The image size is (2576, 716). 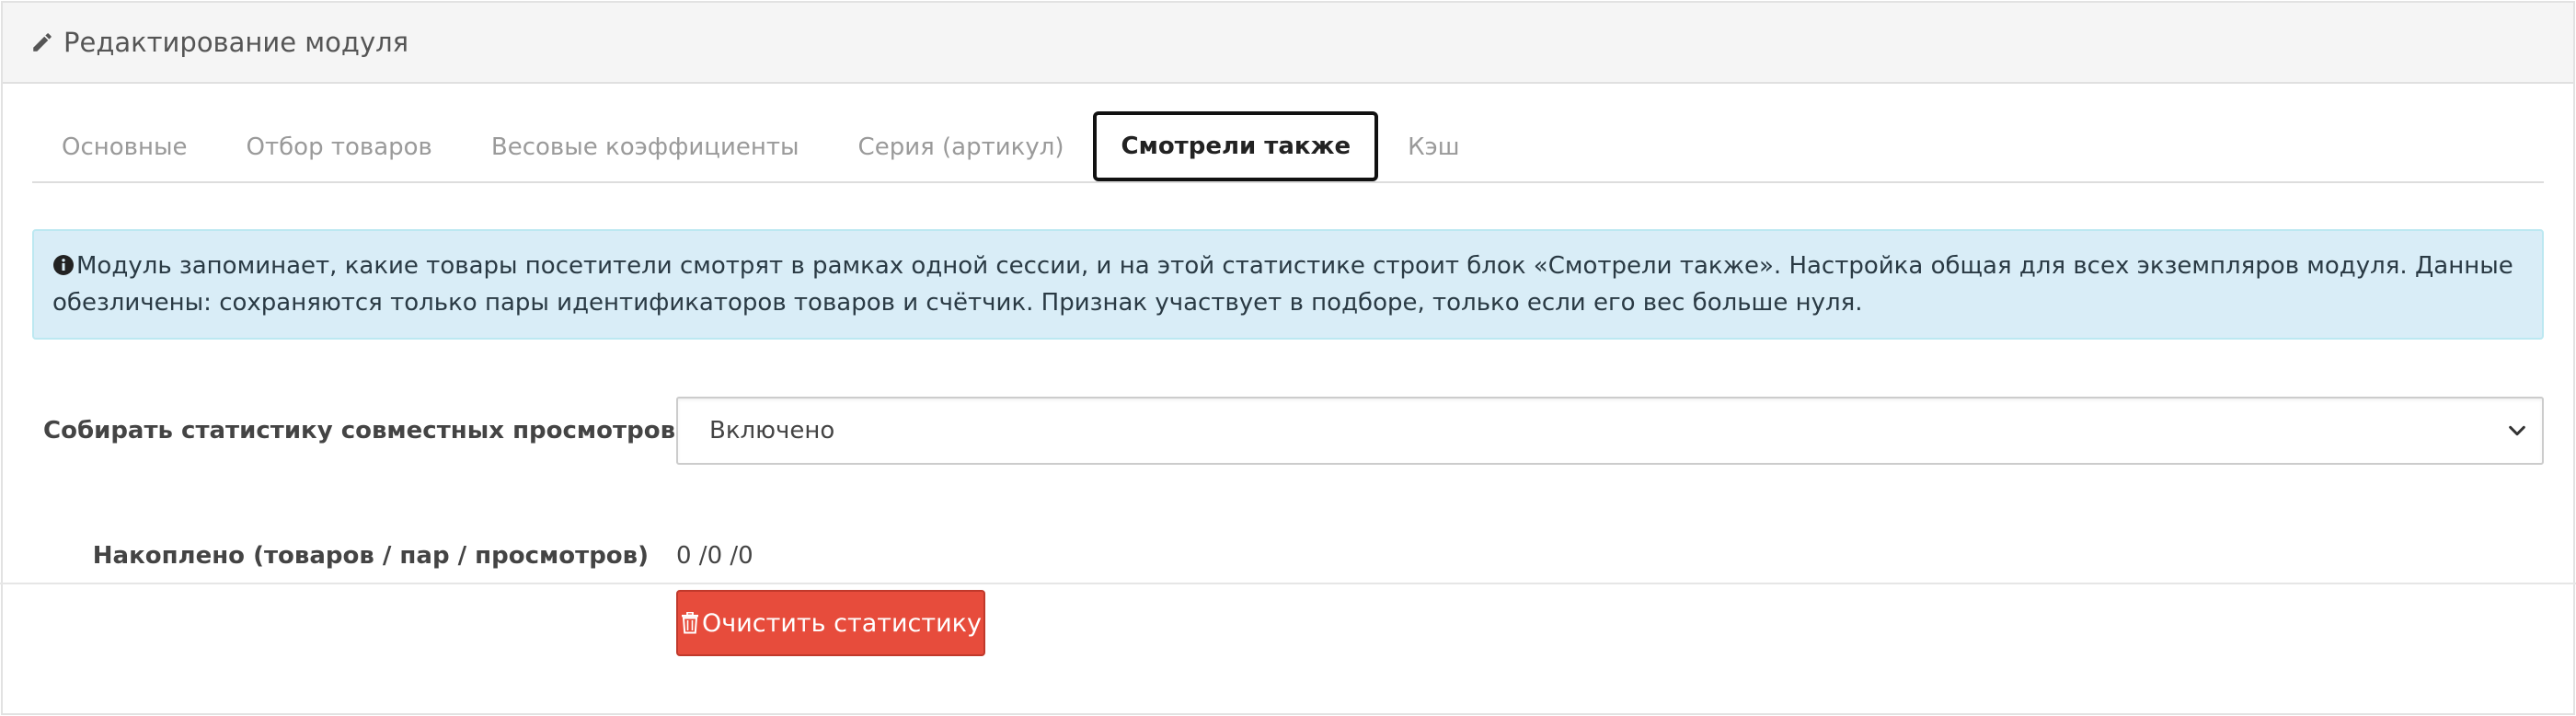 What do you see at coordinates (124, 147) in the screenshot?
I see `tab-main: Основные` at bounding box center [124, 147].